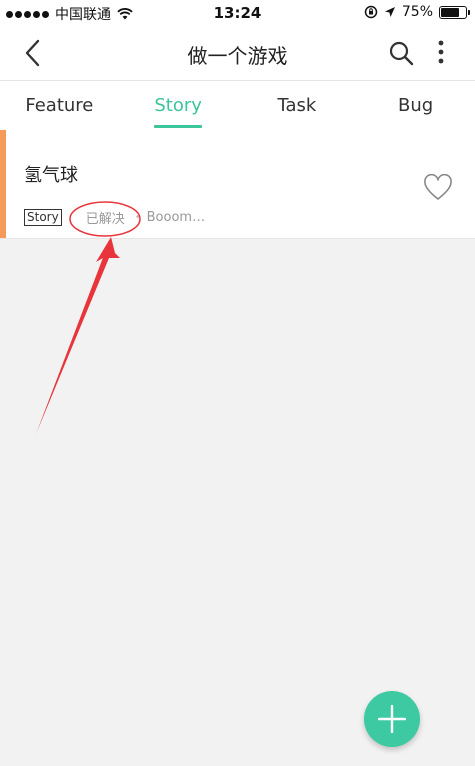  Describe the element at coordinates (3, 184) in the screenshot. I see `item-accent-bar` at that location.